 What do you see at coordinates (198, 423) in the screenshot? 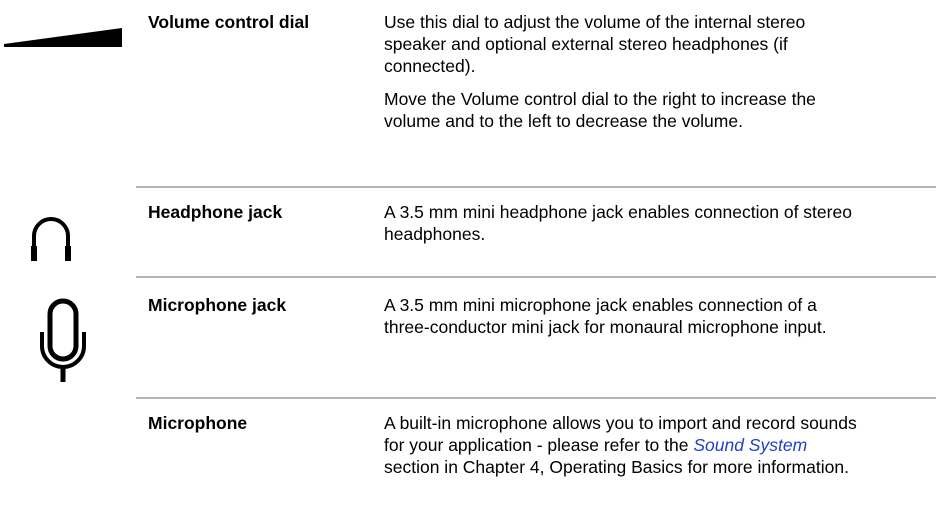
I see `term-label: Microphone` at bounding box center [198, 423].